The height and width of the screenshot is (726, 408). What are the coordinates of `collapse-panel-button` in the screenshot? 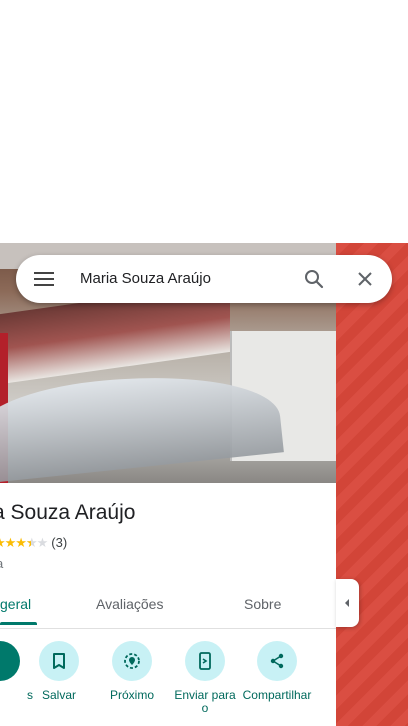 It's located at (347, 603).